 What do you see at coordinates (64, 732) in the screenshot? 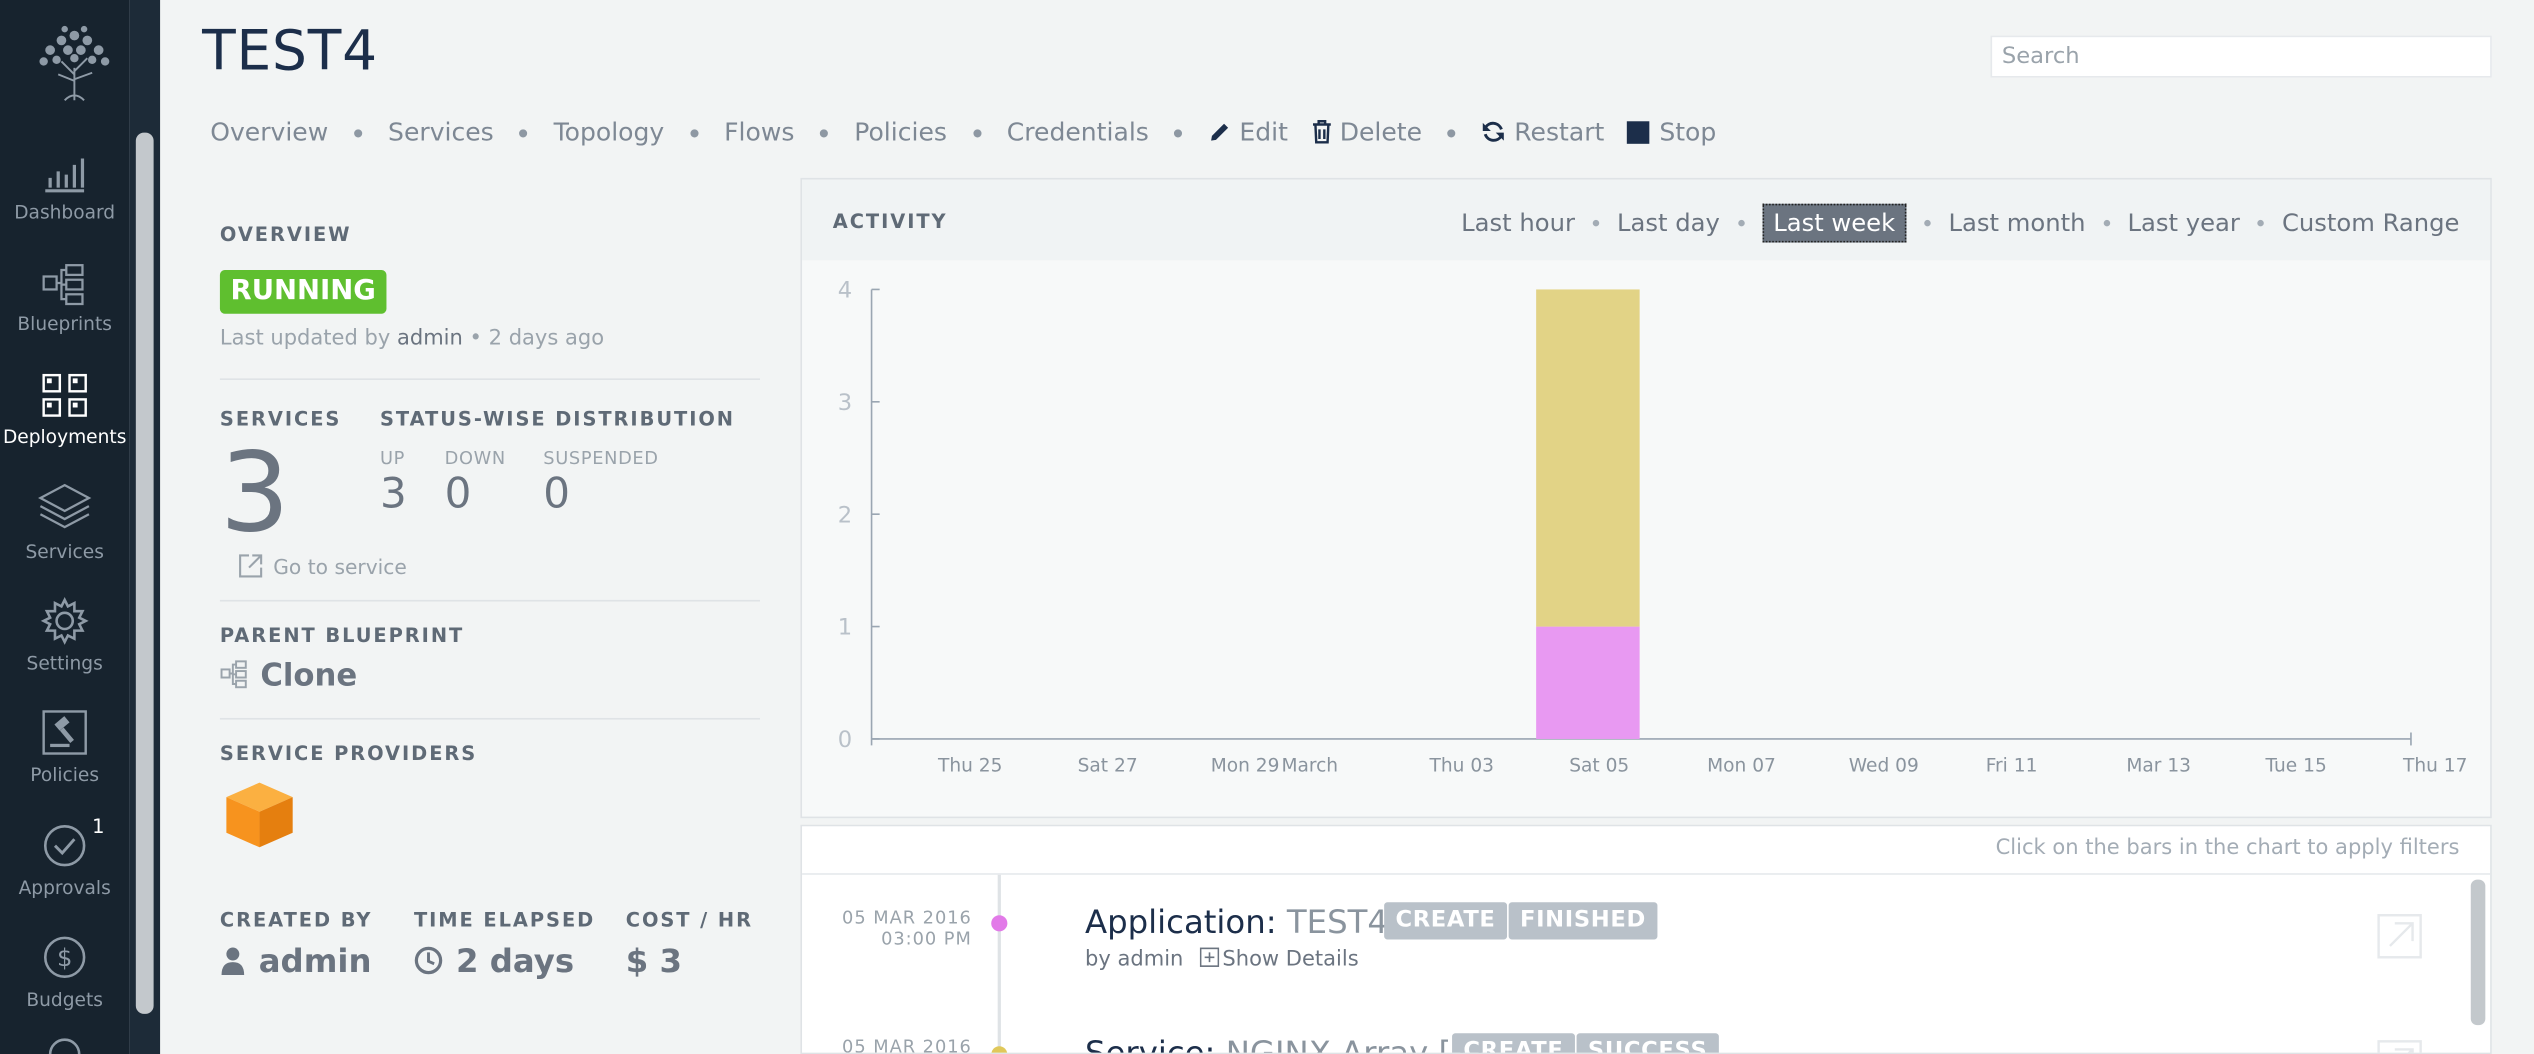
I see `gavel-icon` at bounding box center [64, 732].